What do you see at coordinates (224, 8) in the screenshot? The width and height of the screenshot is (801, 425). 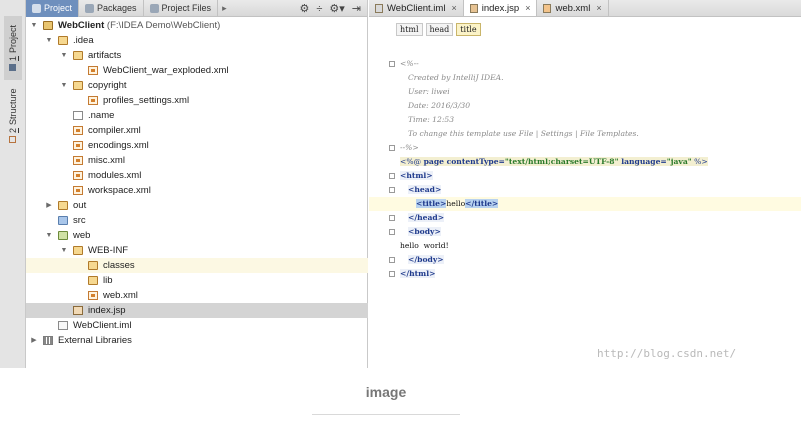 I see `more-tabs-arrow-icon: ▸` at bounding box center [224, 8].